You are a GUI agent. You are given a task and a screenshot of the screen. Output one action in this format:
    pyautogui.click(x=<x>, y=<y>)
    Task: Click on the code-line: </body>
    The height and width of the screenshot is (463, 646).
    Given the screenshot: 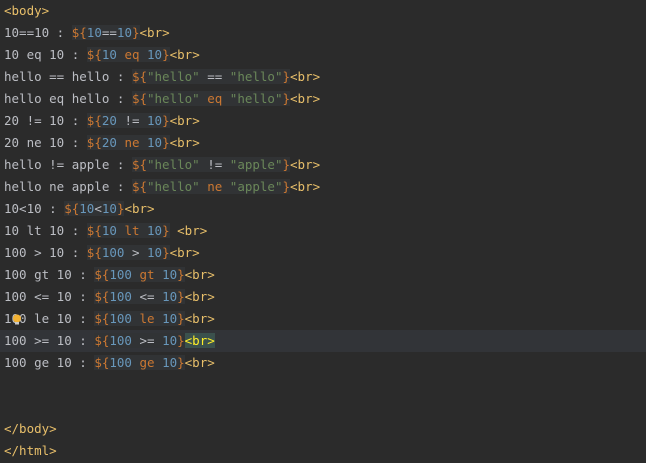 What is the action you would take?
    pyautogui.click(x=323, y=429)
    